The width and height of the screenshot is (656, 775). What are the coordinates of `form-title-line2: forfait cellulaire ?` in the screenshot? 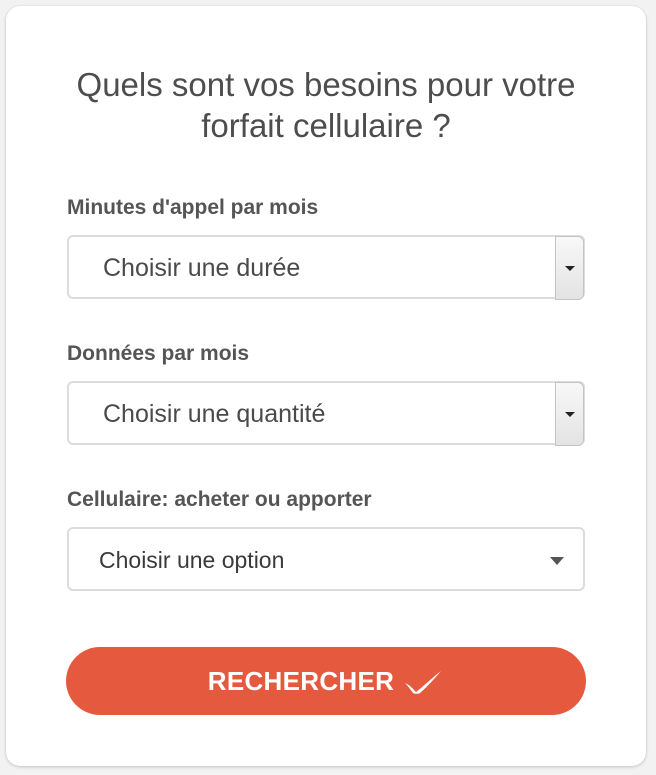 It's located at (326, 125).